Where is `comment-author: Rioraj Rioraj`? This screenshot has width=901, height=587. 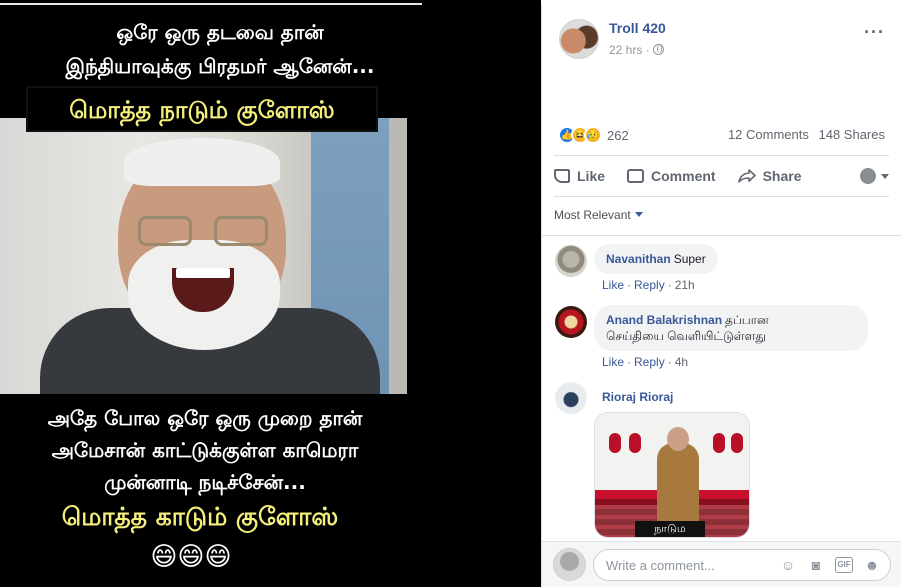
comment-author: Rioraj Rioraj is located at coordinates (637, 397).